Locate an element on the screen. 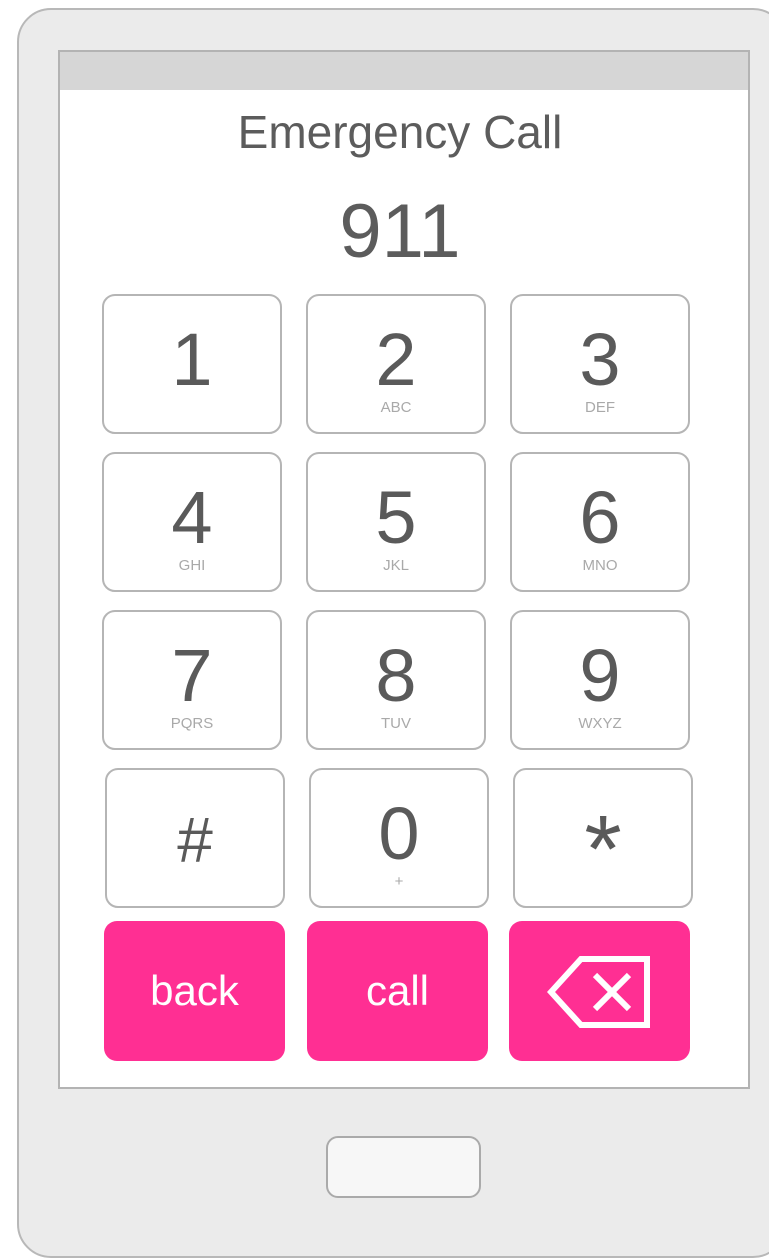 This screenshot has width=769, height=1258. key-digit: 2 is located at coordinates (396, 359).